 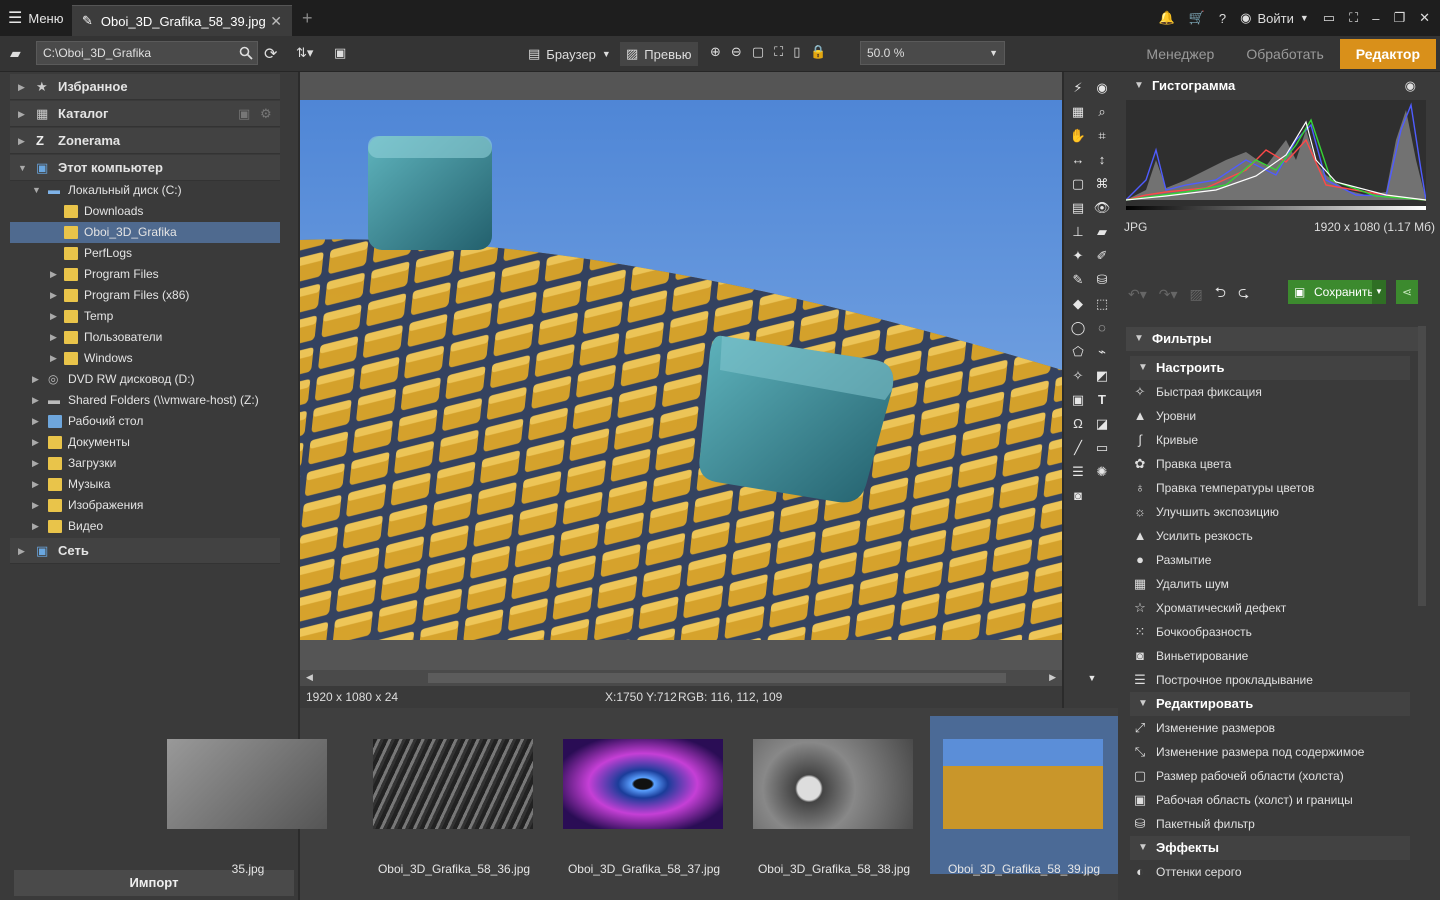 I want to click on filter-curves: ∫ Кривые, so click(x=1275, y=440).